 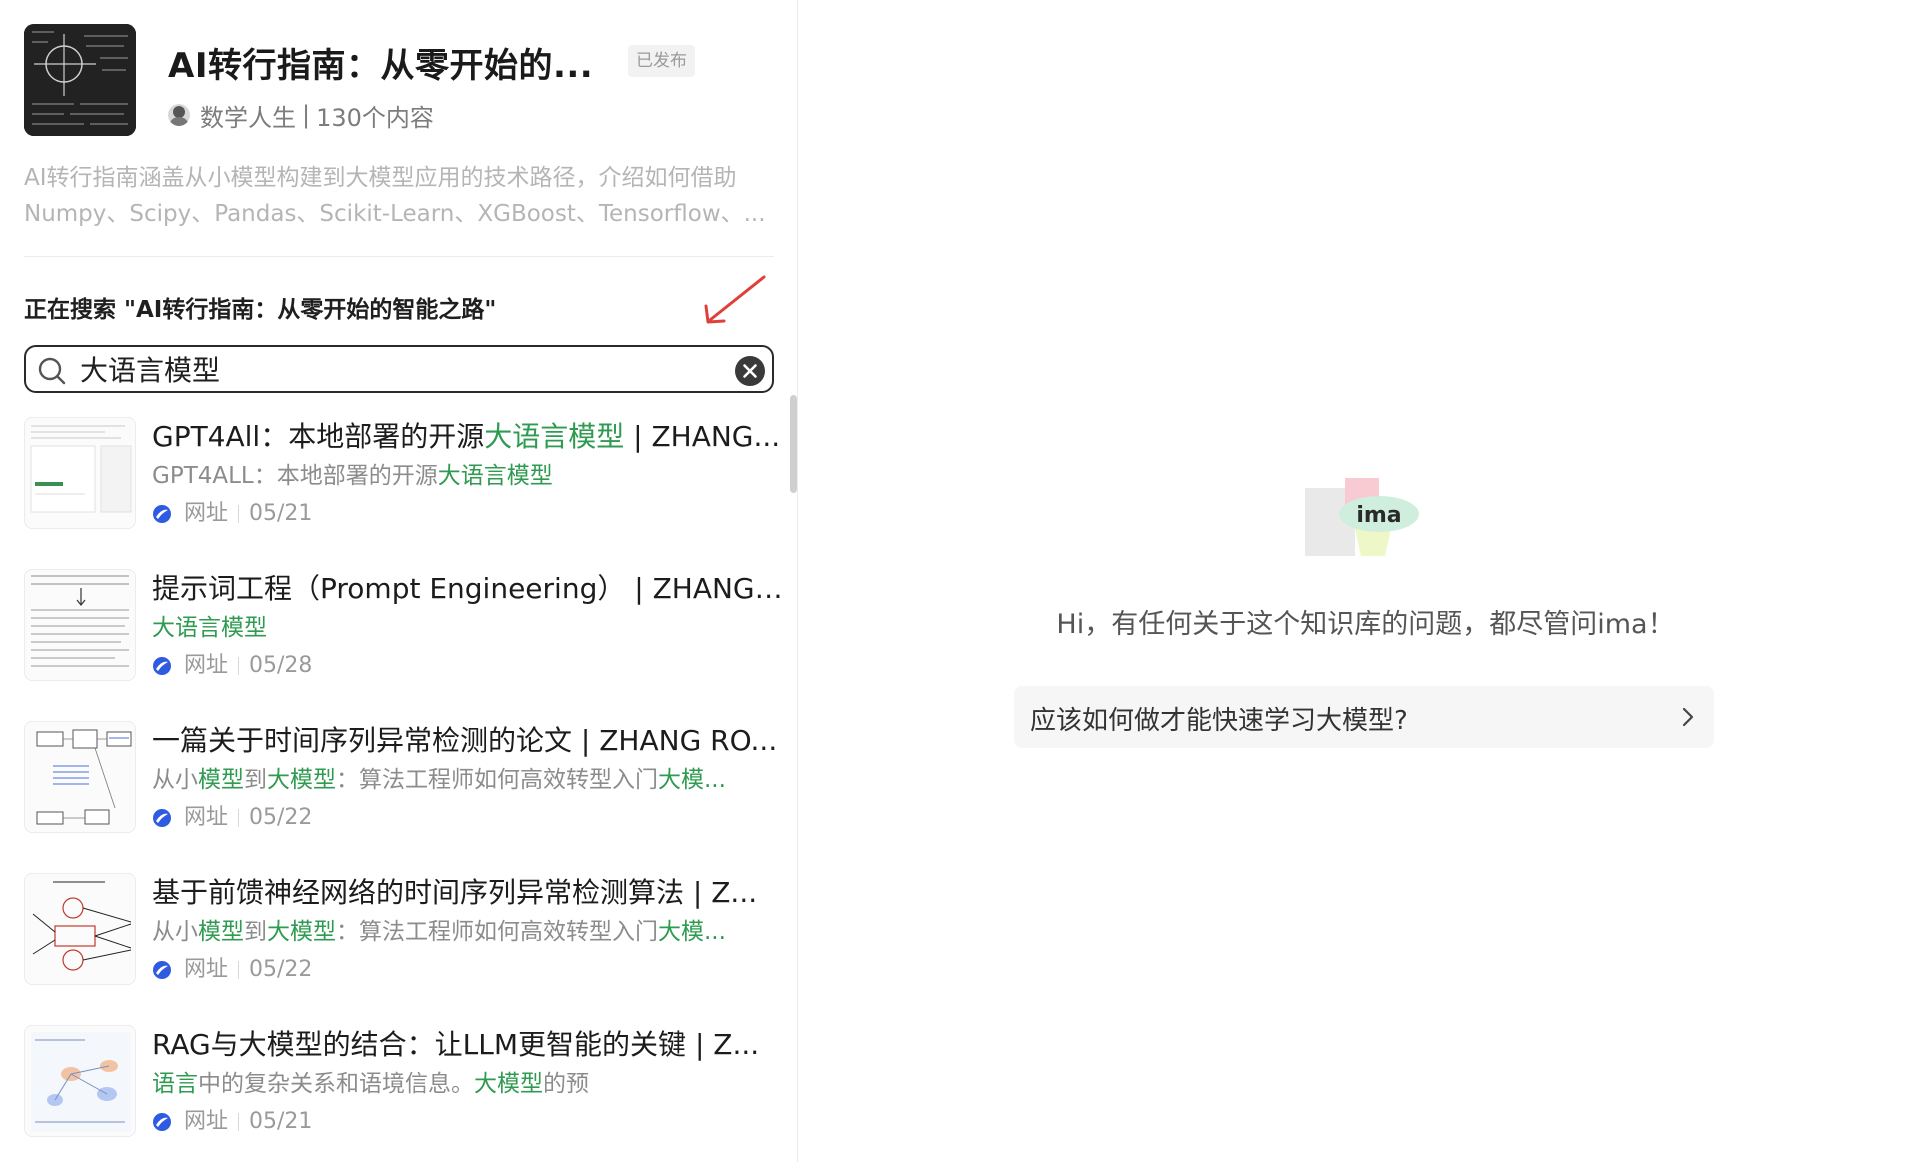 I want to click on result-snippet: 语言中的复杂关系和语境信息。大模型的预, so click(x=462, y=1084).